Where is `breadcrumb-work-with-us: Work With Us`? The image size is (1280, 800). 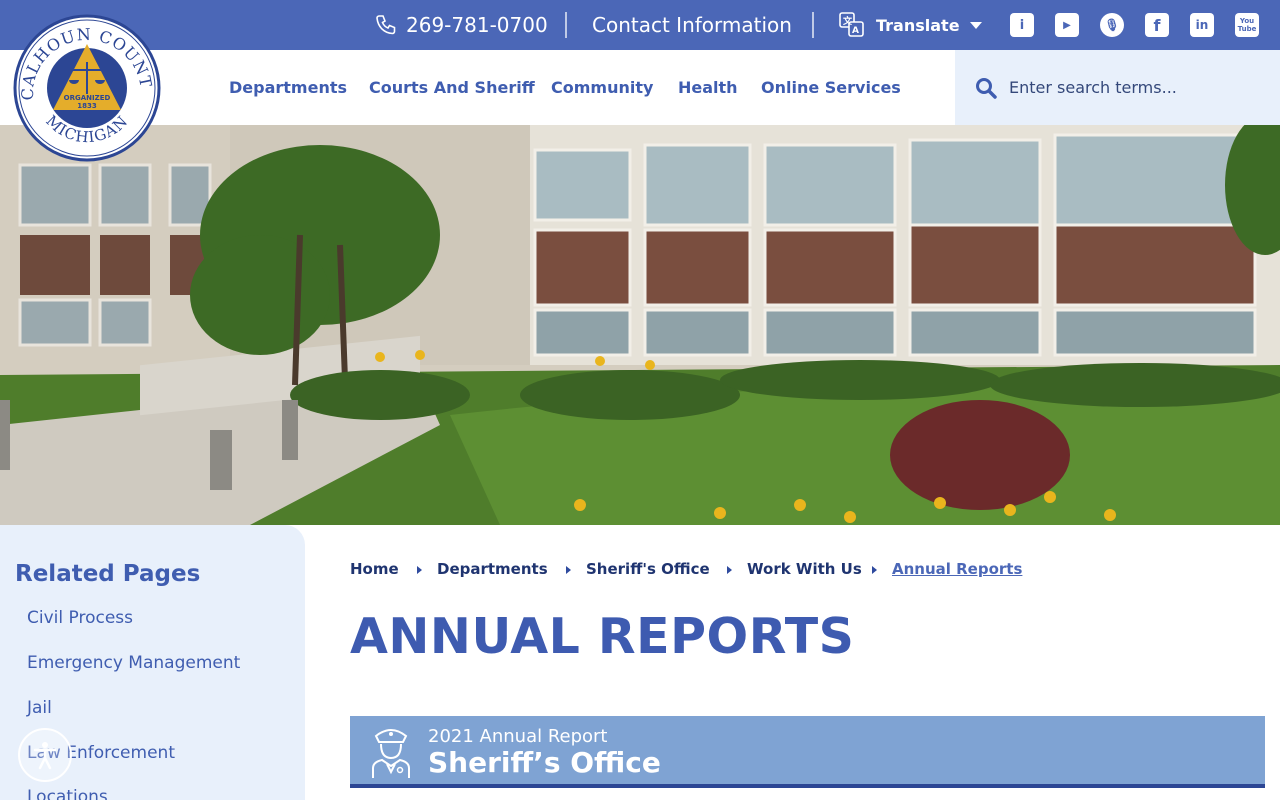
breadcrumb-work-with-us: Work With Us is located at coordinates (804, 569).